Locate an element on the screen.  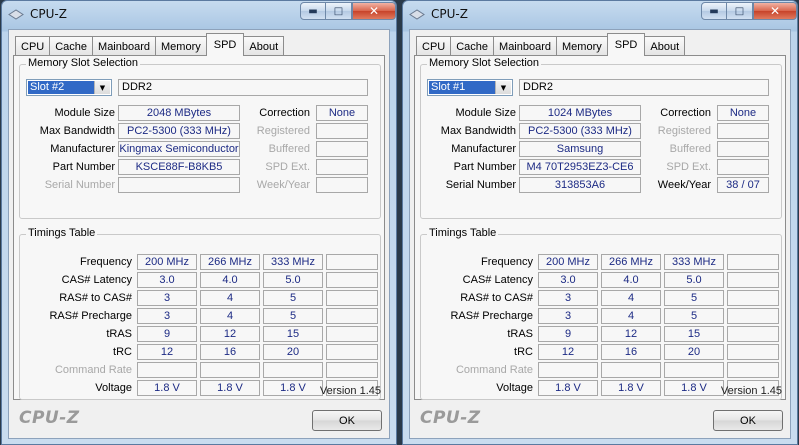
memory-type-field: DDR2 is located at coordinates (644, 87).